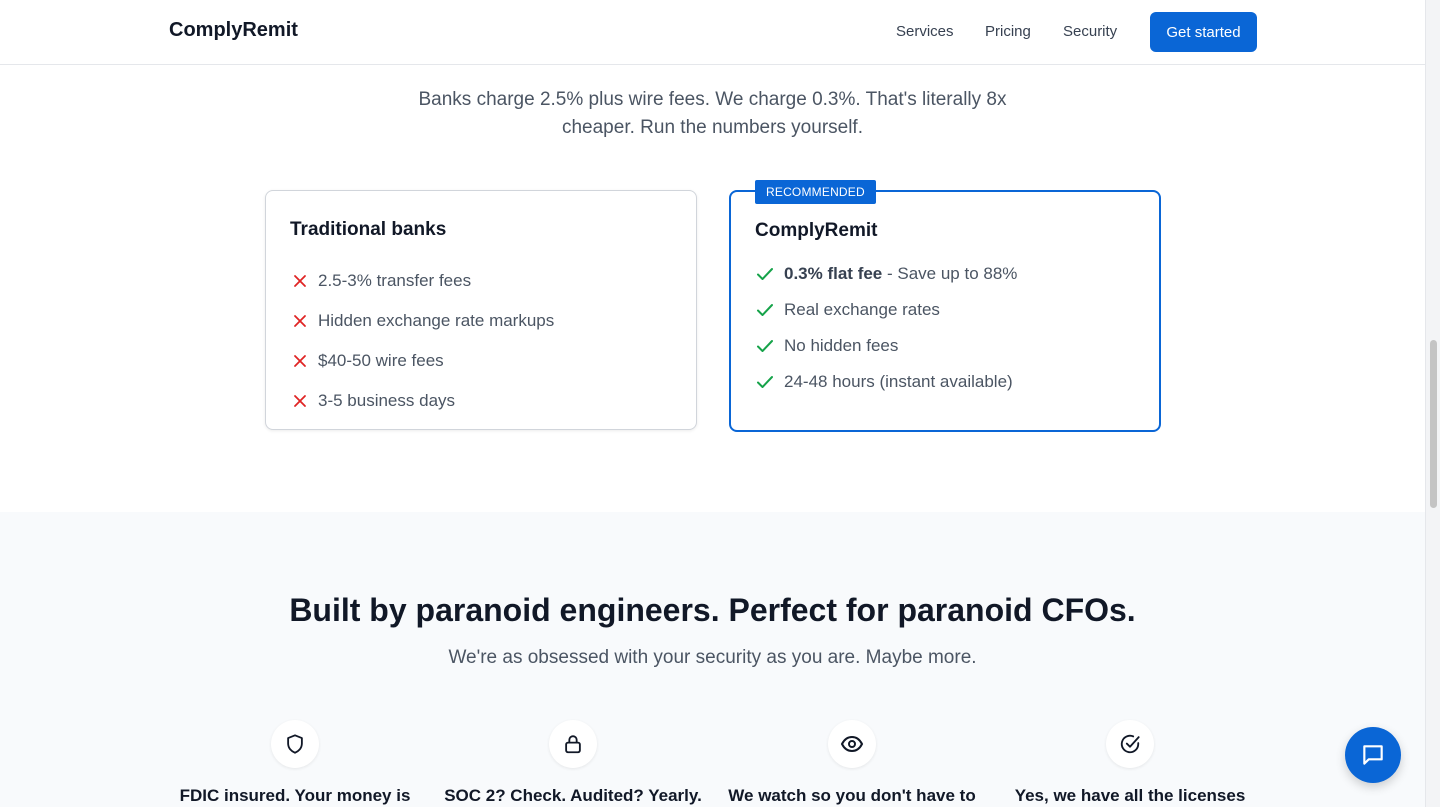 This screenshot has width=1440, height=807. I want to click on chat-button, so click(1373, 755).